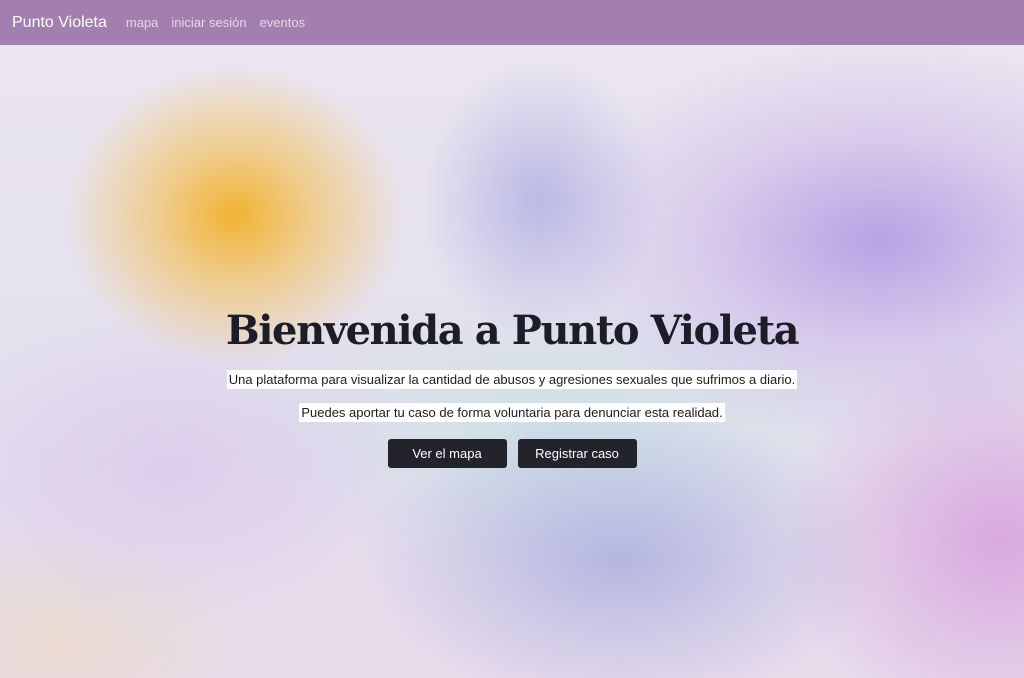  I want to click on view-map-button: Ver el mapa, so click(447, 453).